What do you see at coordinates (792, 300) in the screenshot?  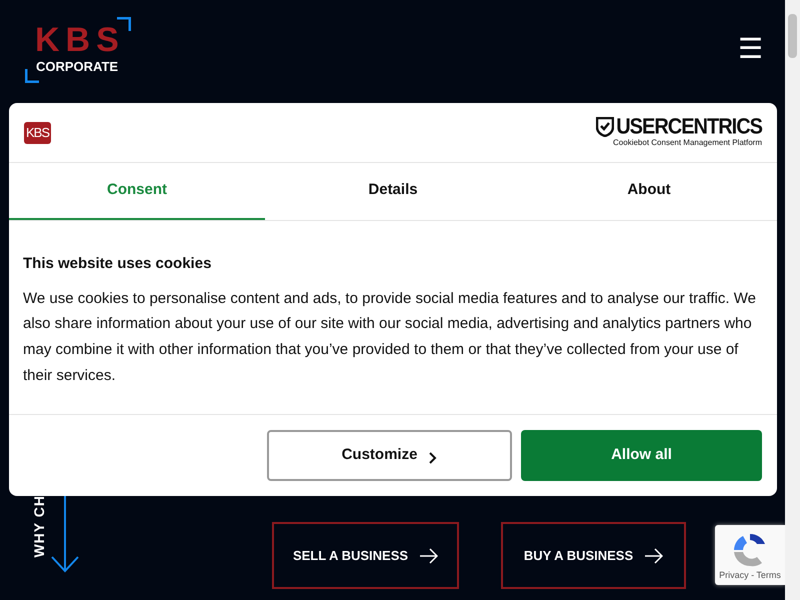 I see `scrollbar` at bounding box center [792, 300].